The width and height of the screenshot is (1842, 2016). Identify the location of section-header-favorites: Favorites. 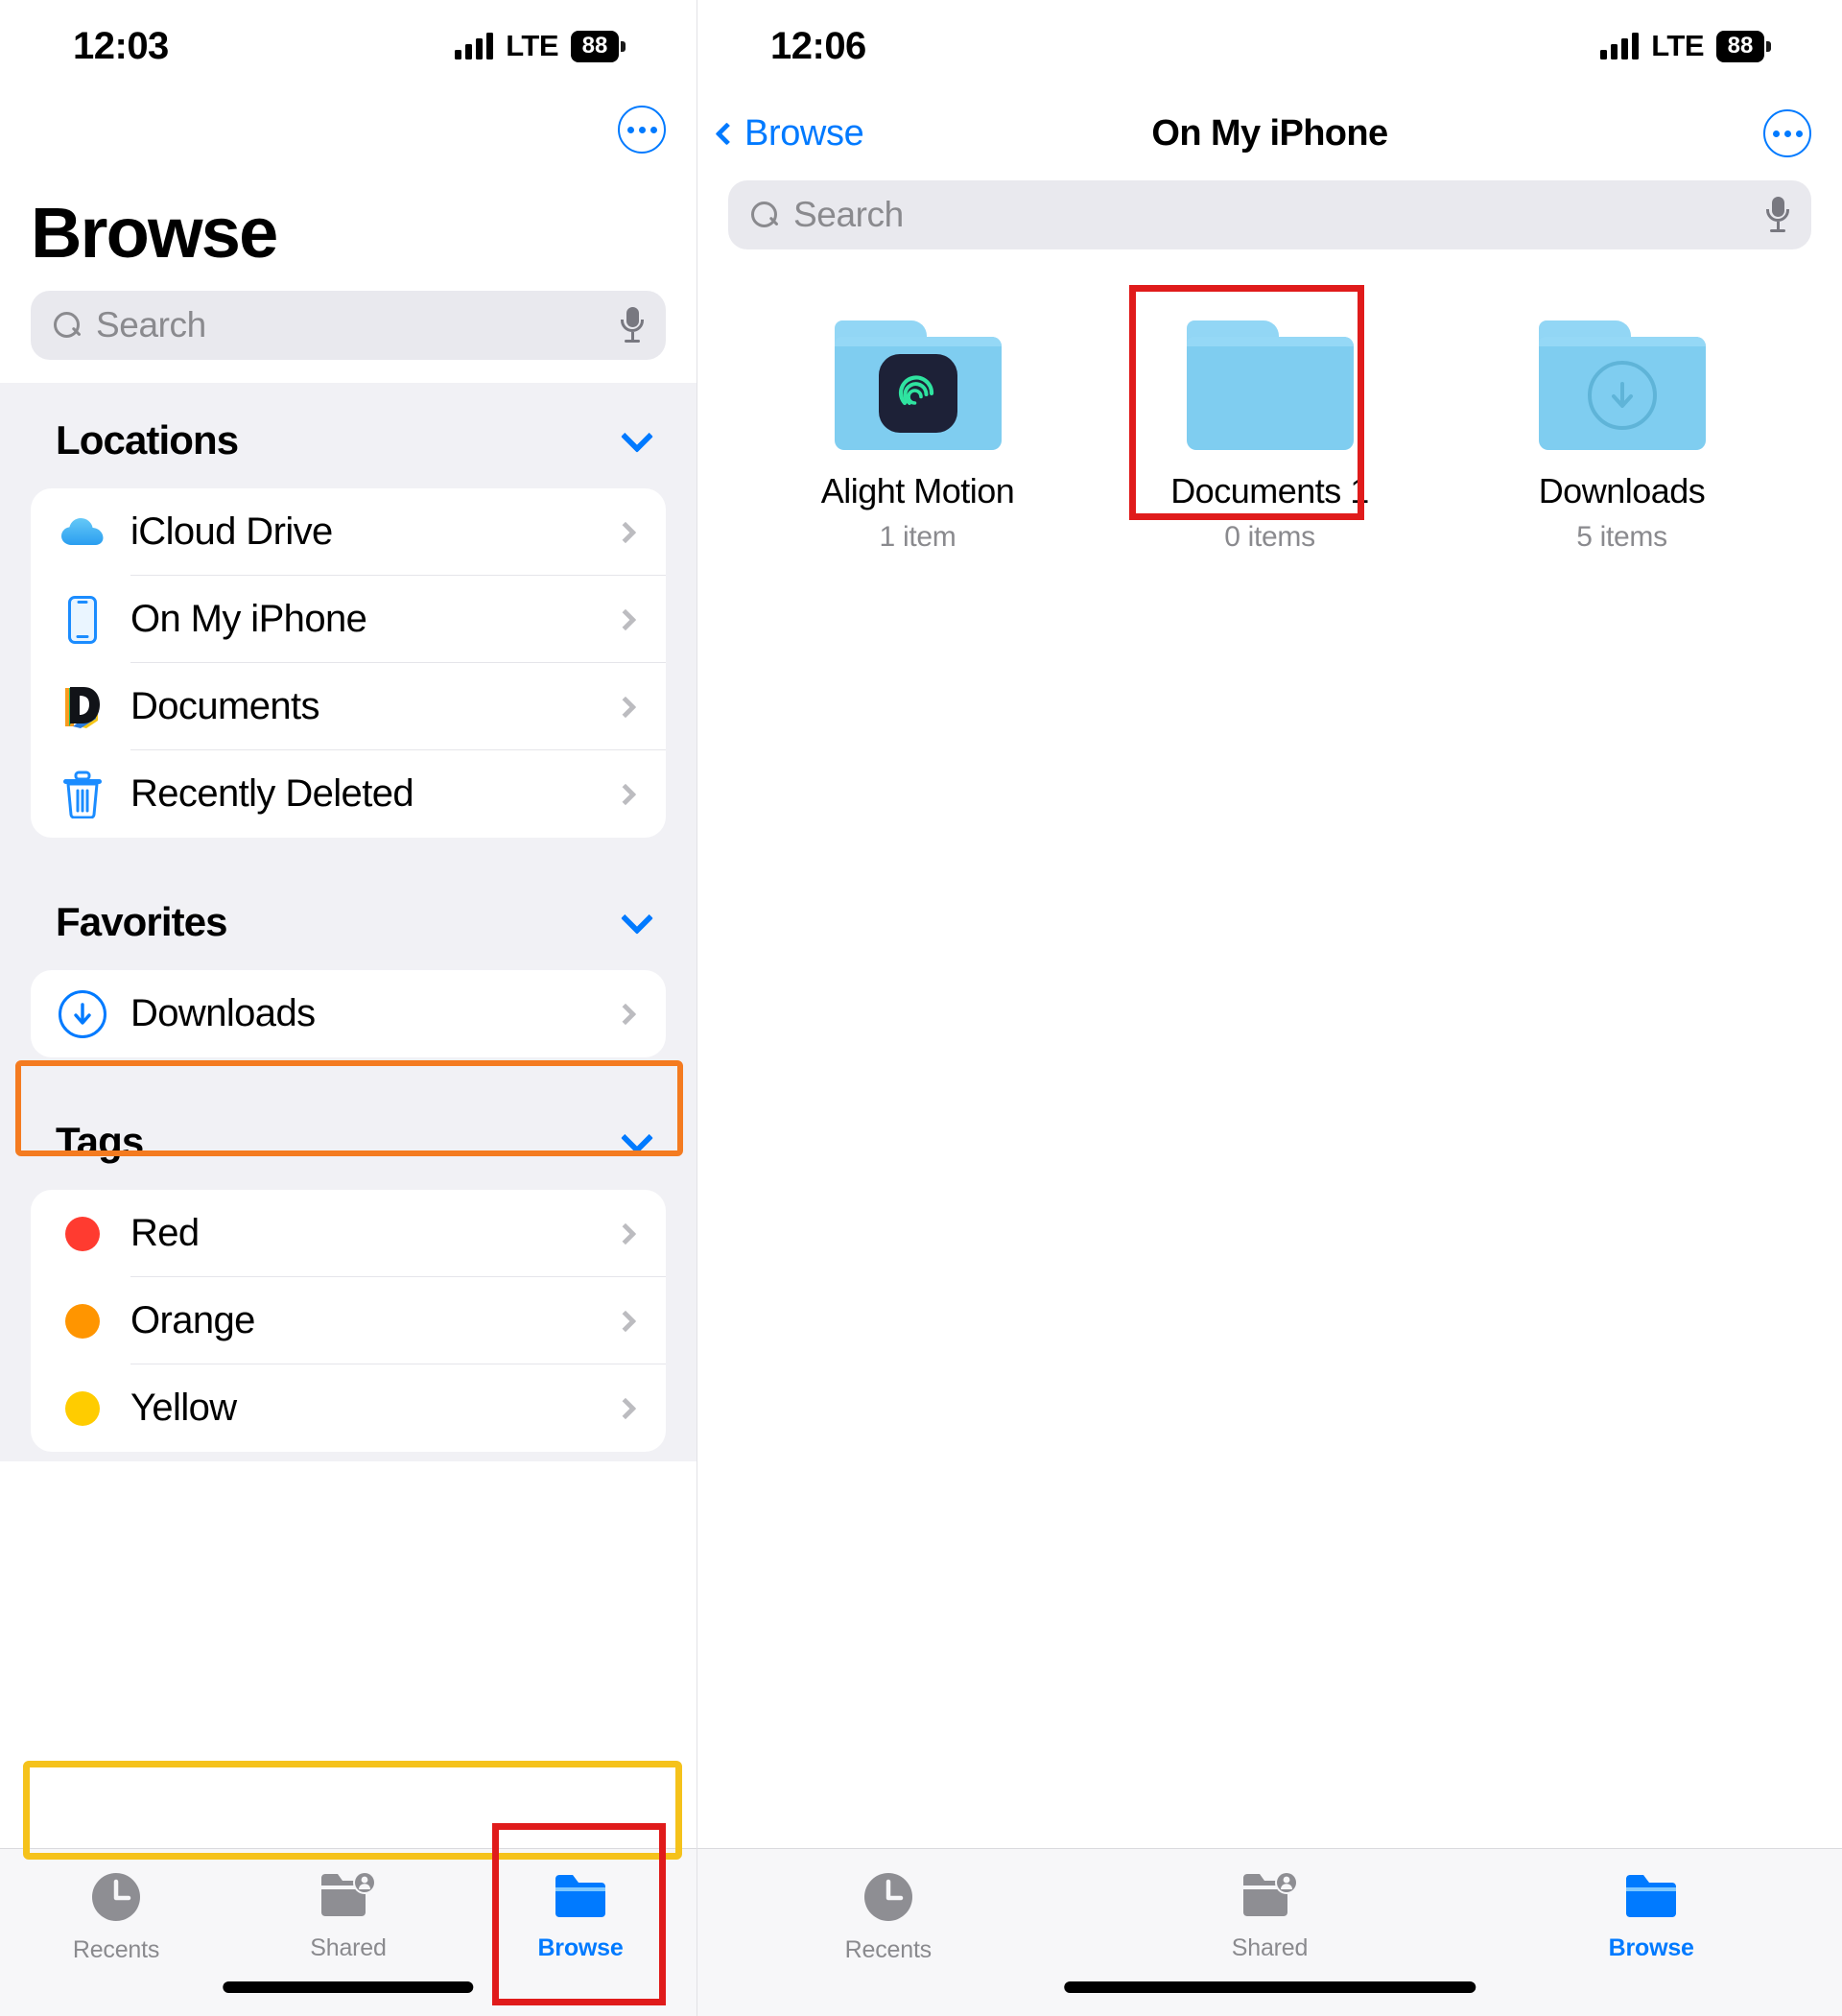
(348, 904).